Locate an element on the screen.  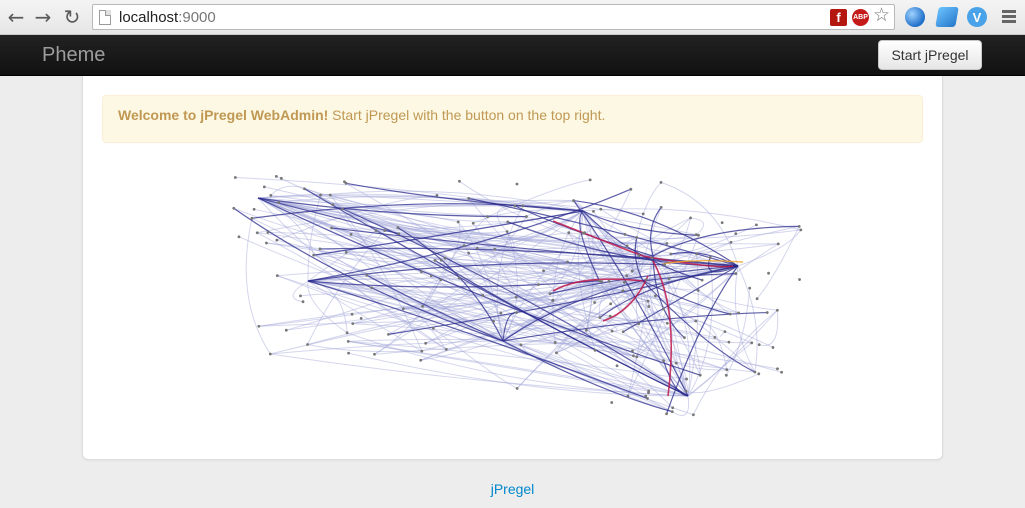
v-icon: V is located at coordinates (977, 17).